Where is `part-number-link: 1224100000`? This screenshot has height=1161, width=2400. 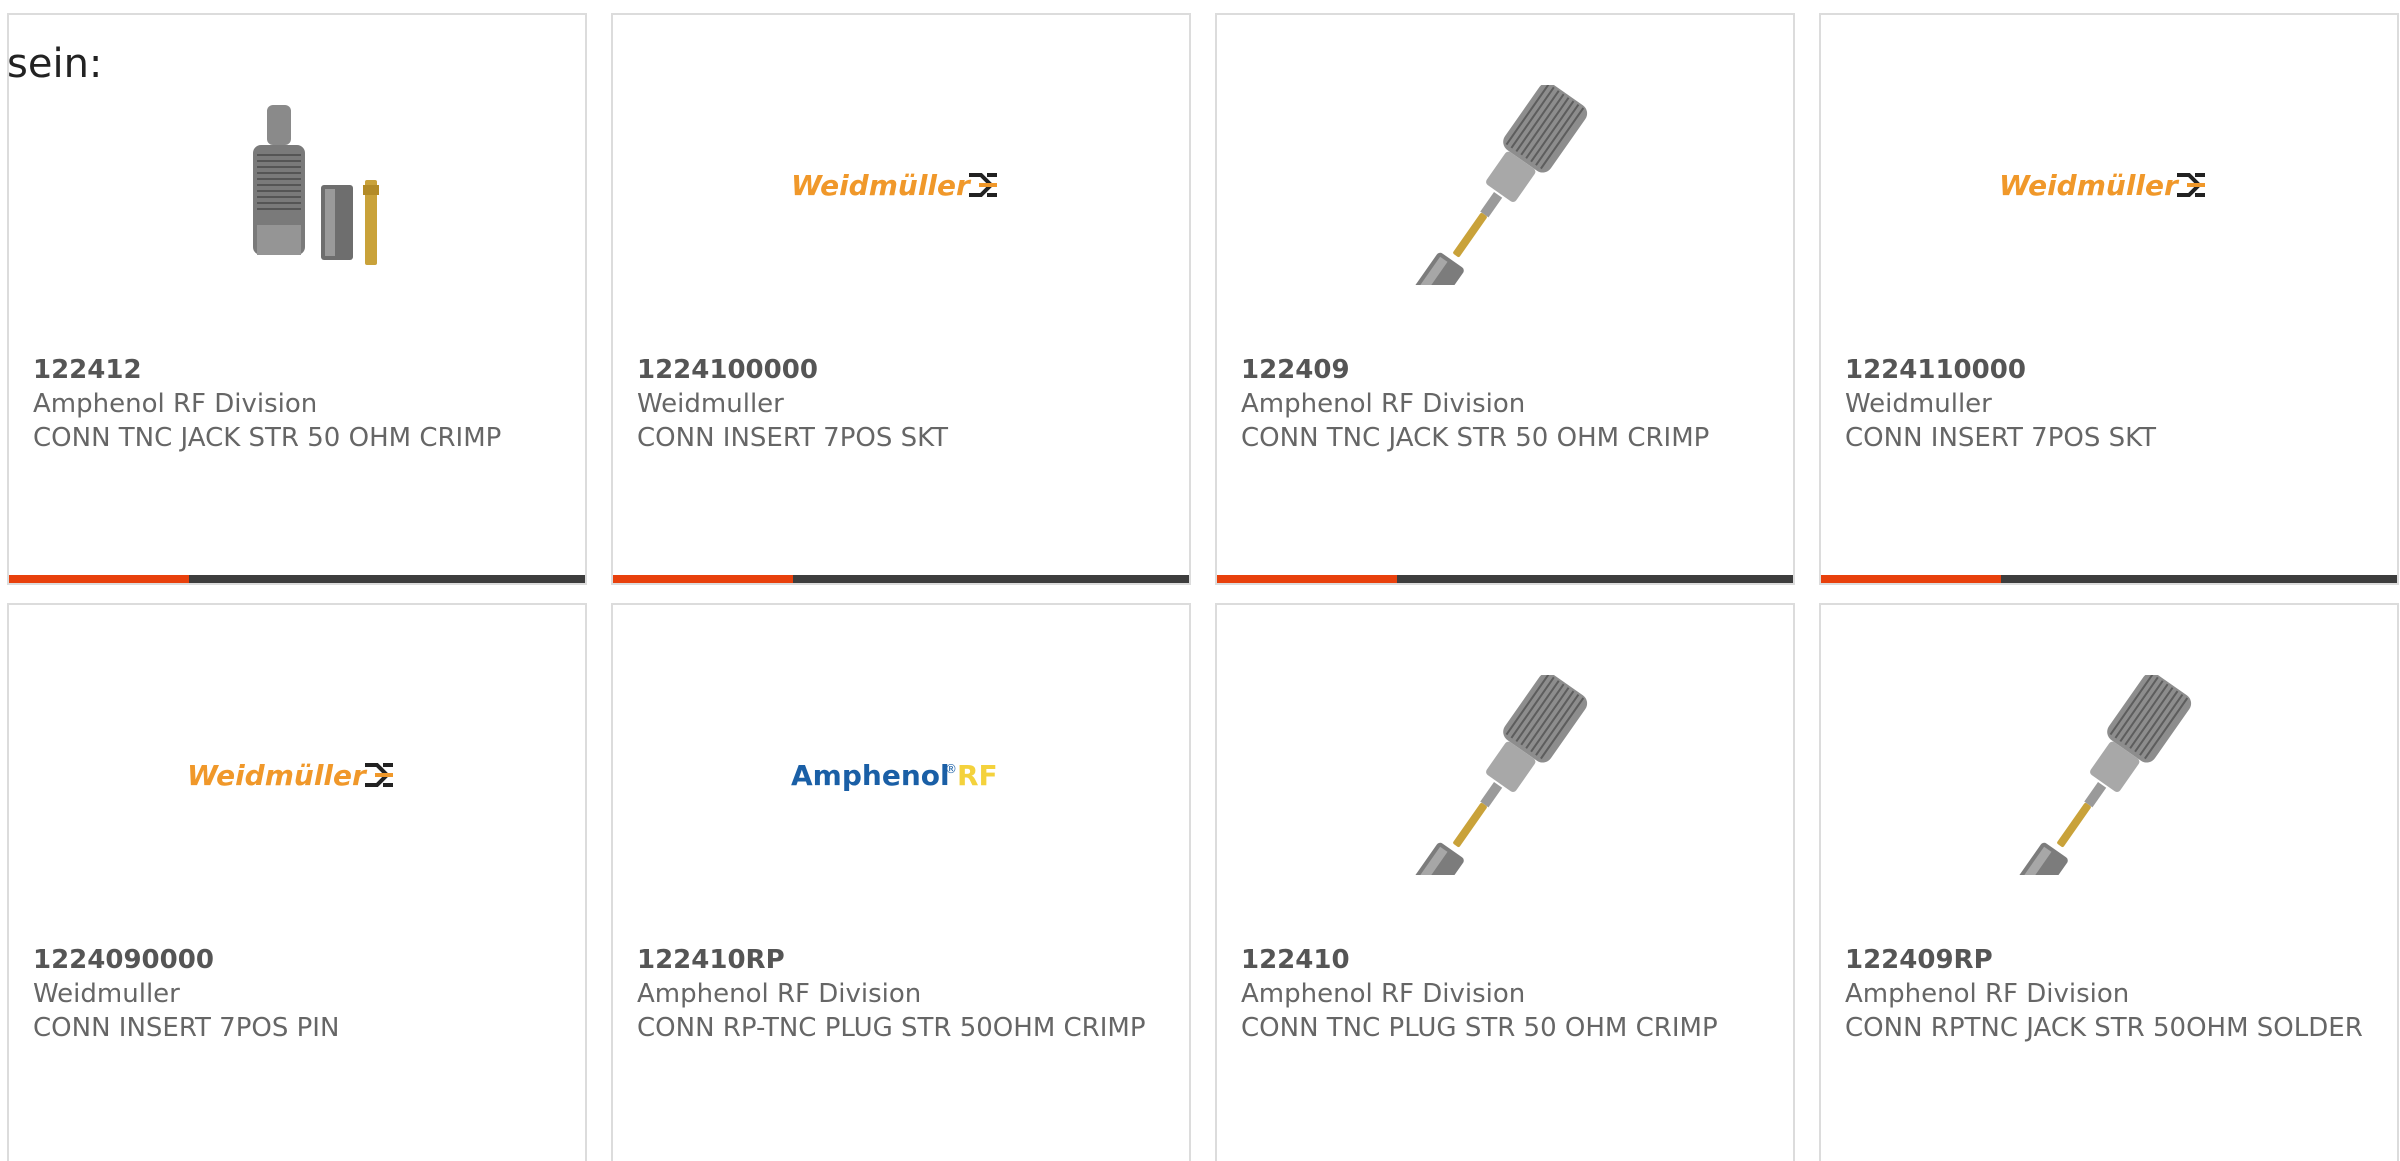
part-number-link: 1224100000 is located at coordinates (901, 370).